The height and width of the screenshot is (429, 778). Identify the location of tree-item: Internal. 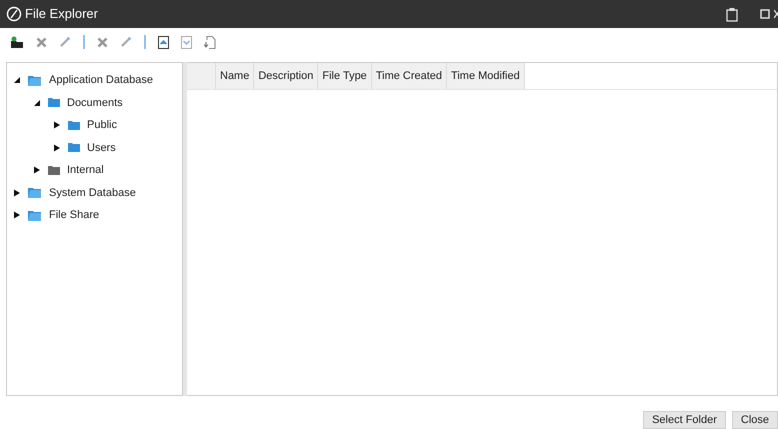
(85, 170).